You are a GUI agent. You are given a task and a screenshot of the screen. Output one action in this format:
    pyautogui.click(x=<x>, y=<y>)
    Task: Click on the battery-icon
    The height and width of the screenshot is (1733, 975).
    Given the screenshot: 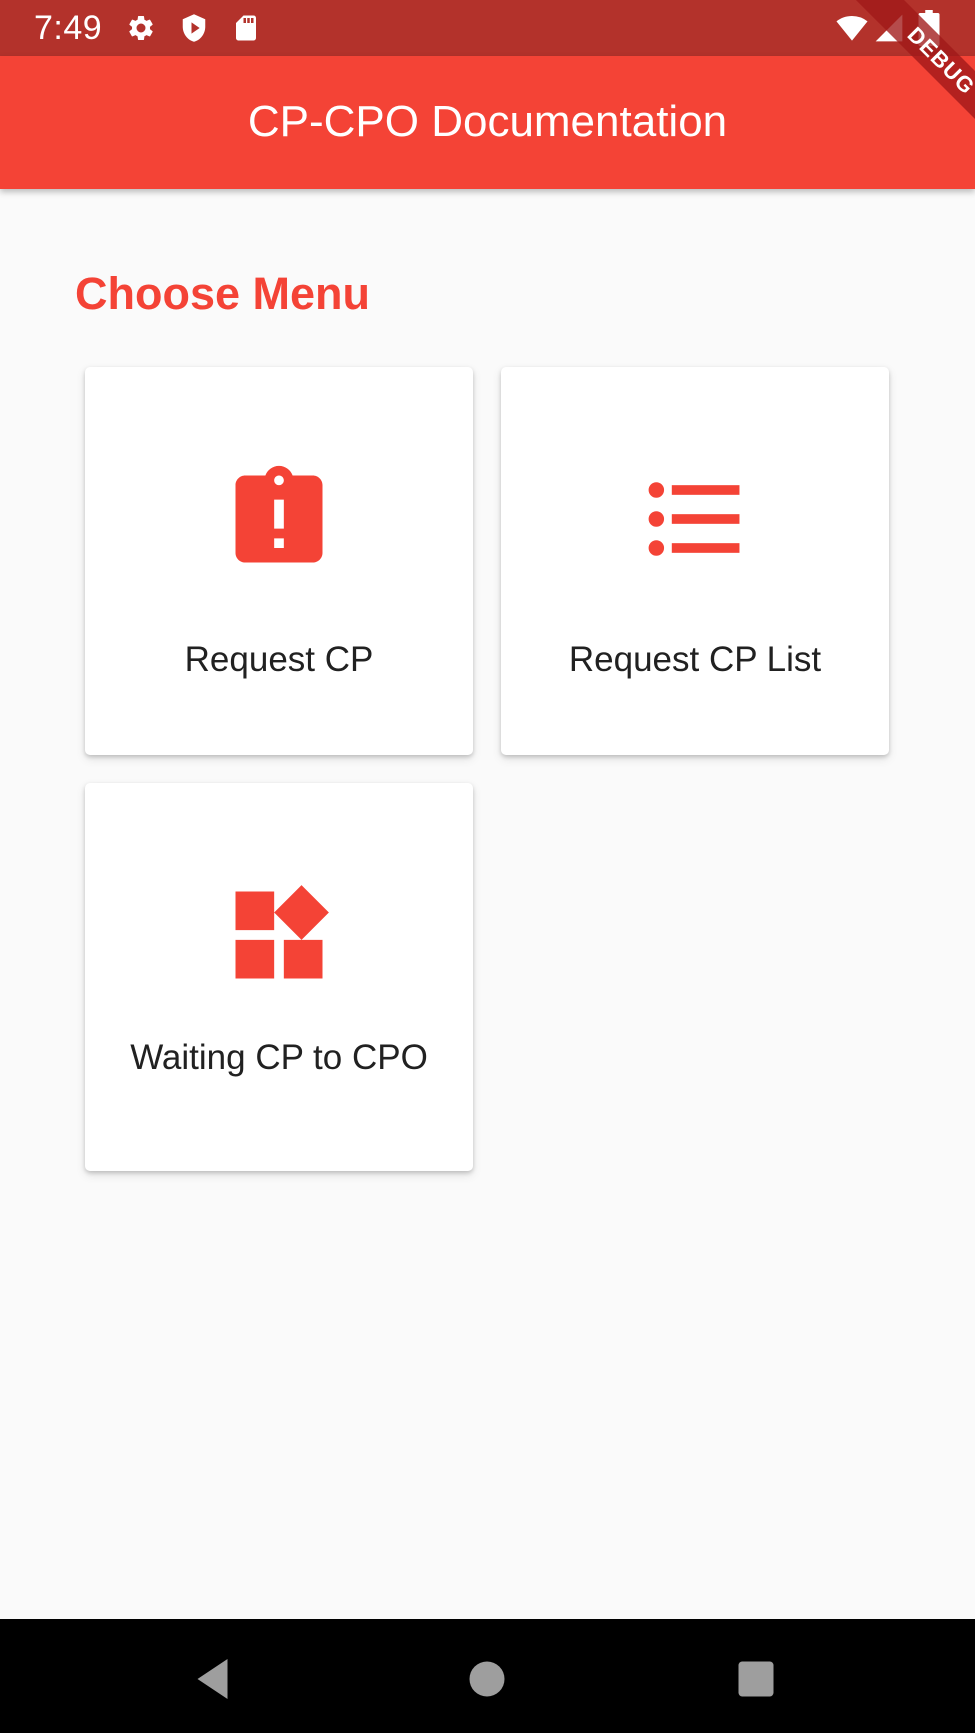 What is the action you would take?
    pyautogui.click(x=929, y=28)
    